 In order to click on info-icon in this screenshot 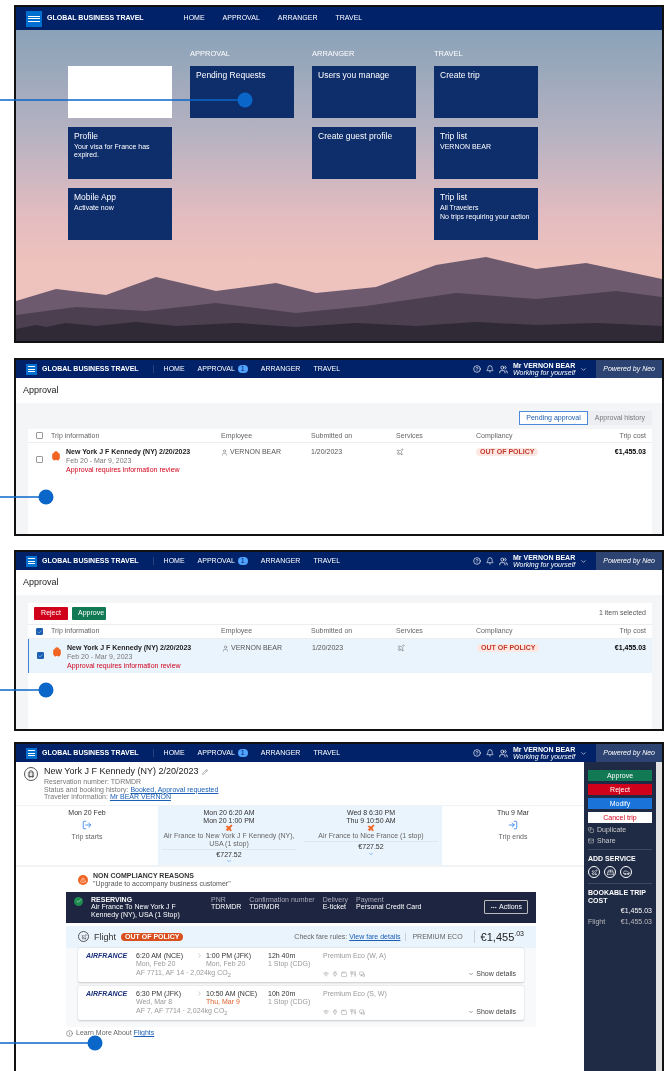, I will do `click(69, 1033)`.